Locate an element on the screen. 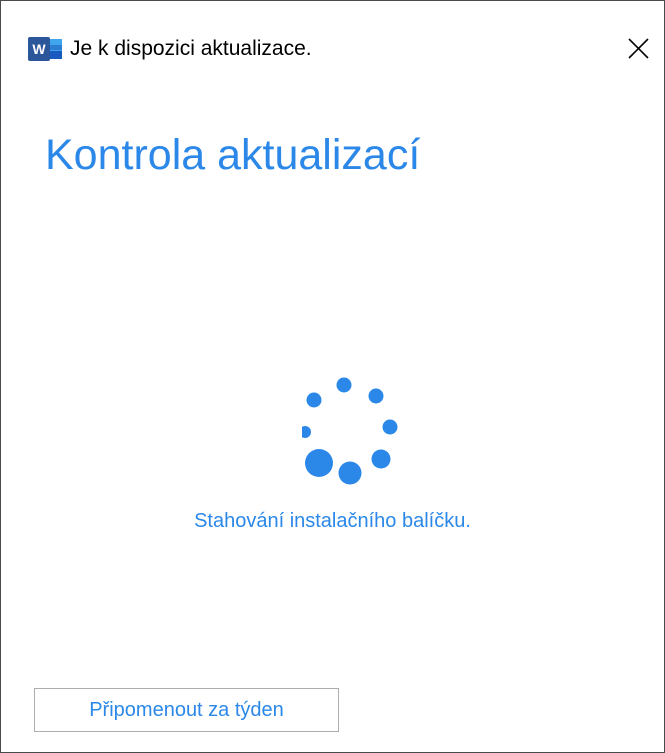 The height and width of the screenshot is (753, 665). svg-text: W is located at coordinates (39, 49).